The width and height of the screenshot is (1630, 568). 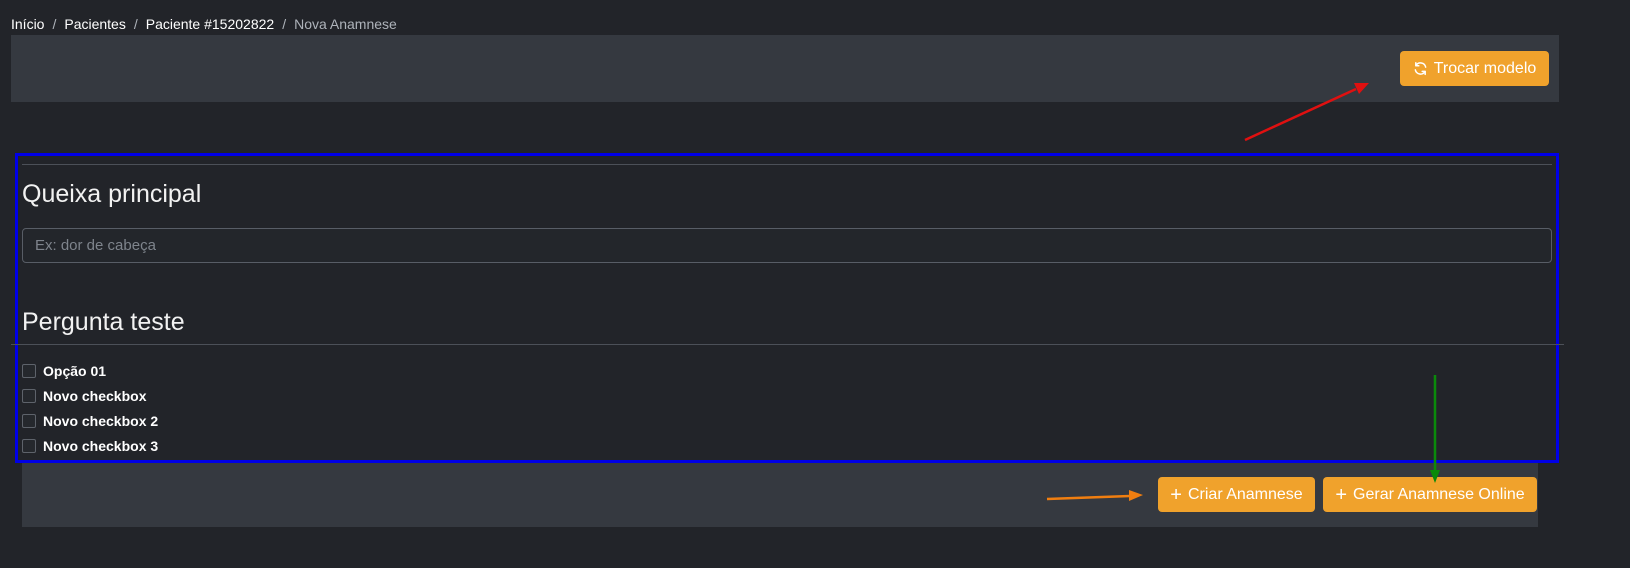 What do you see at coordinates (103, 322) in the screenshot?
I see `question-title-pergunta: Pergunta teste` at bounding box center [103, 322].